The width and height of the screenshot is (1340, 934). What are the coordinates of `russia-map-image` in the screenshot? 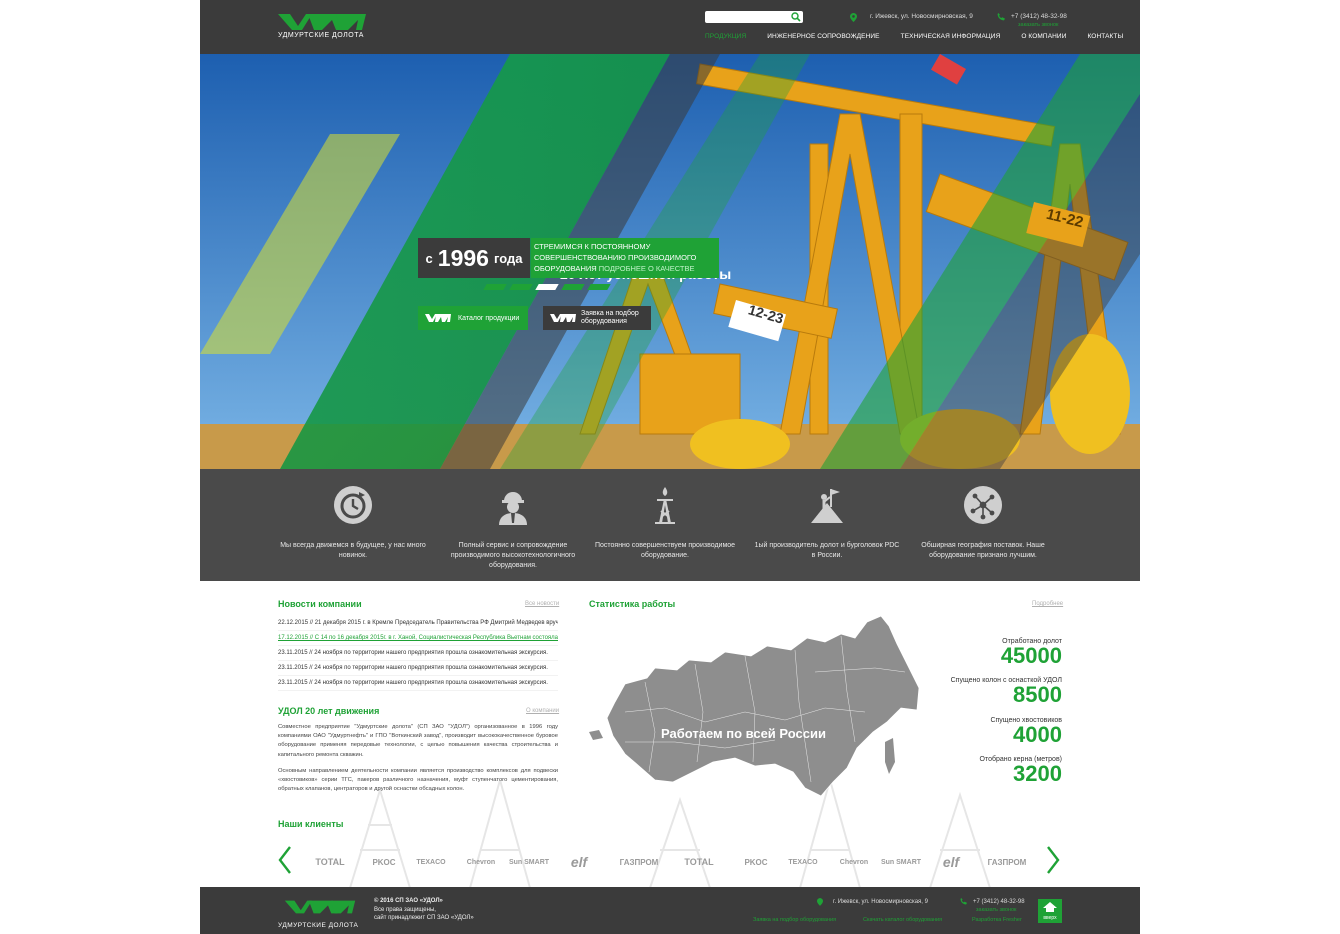 It's located at (754, 706).